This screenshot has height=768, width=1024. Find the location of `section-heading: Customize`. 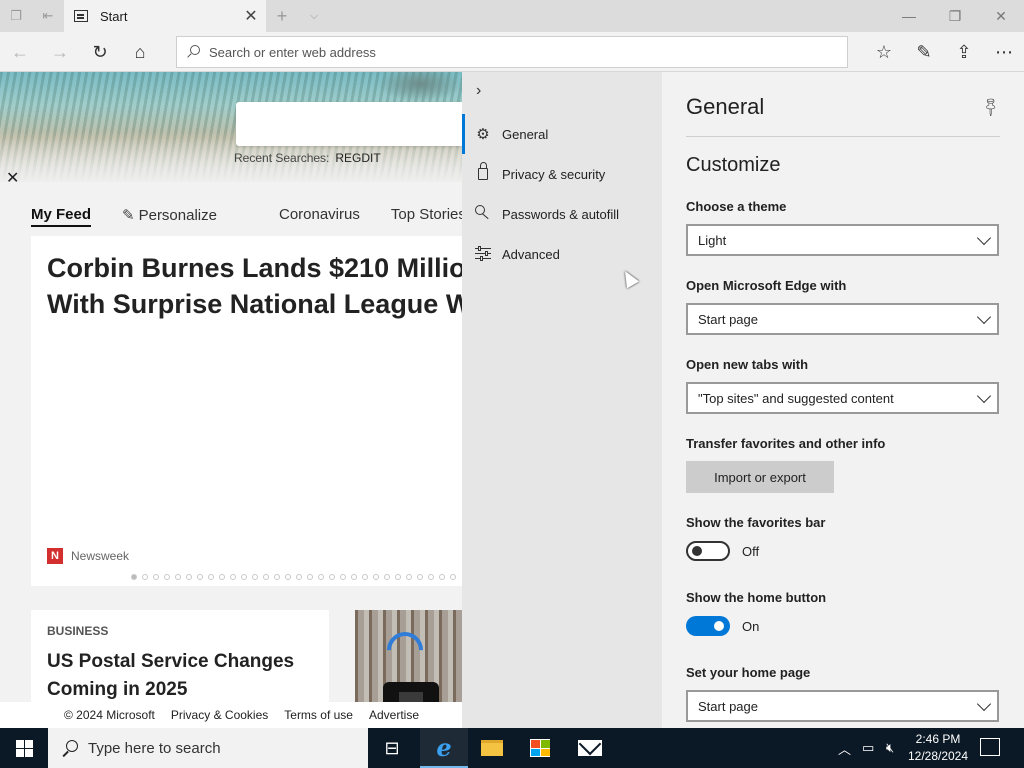

section-heading: Customize is located at coordinates (733, 165).